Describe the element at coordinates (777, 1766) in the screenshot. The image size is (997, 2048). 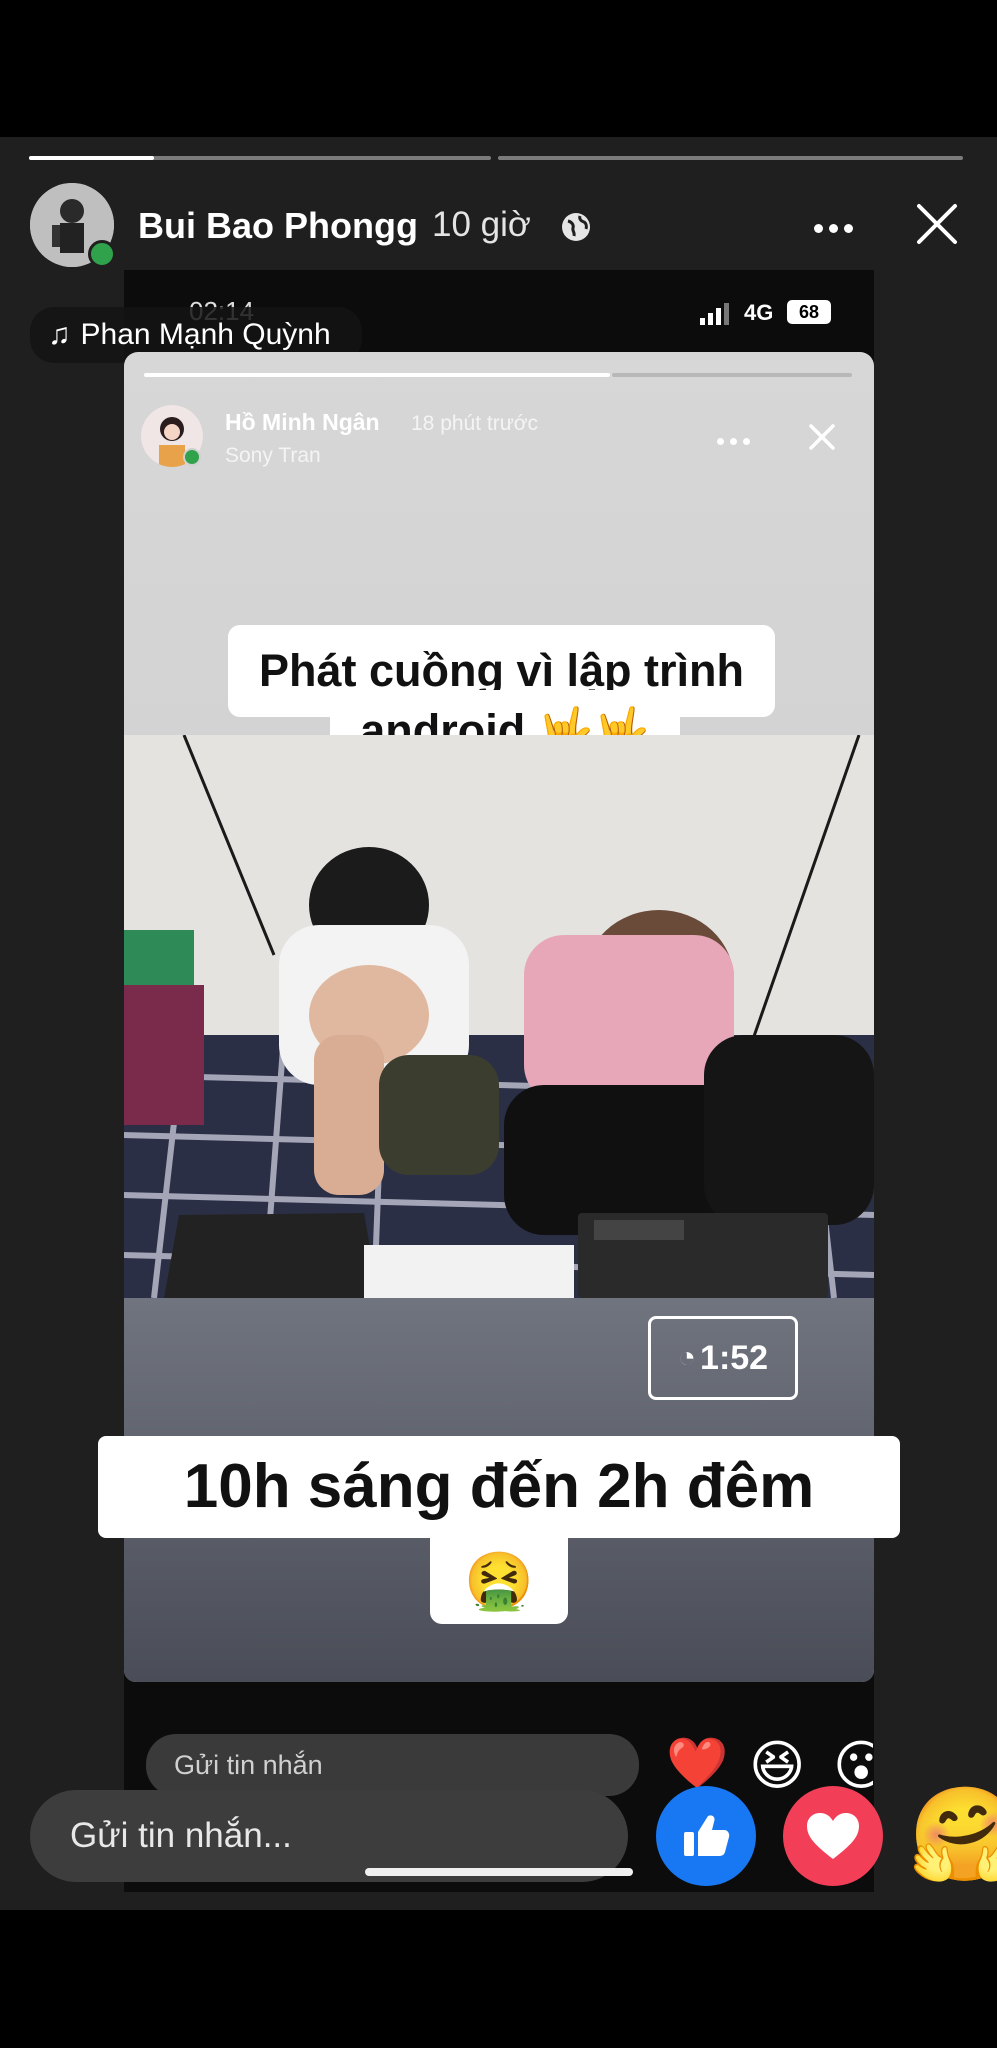
I see `inner-laugh-icon: 😆` at that location.